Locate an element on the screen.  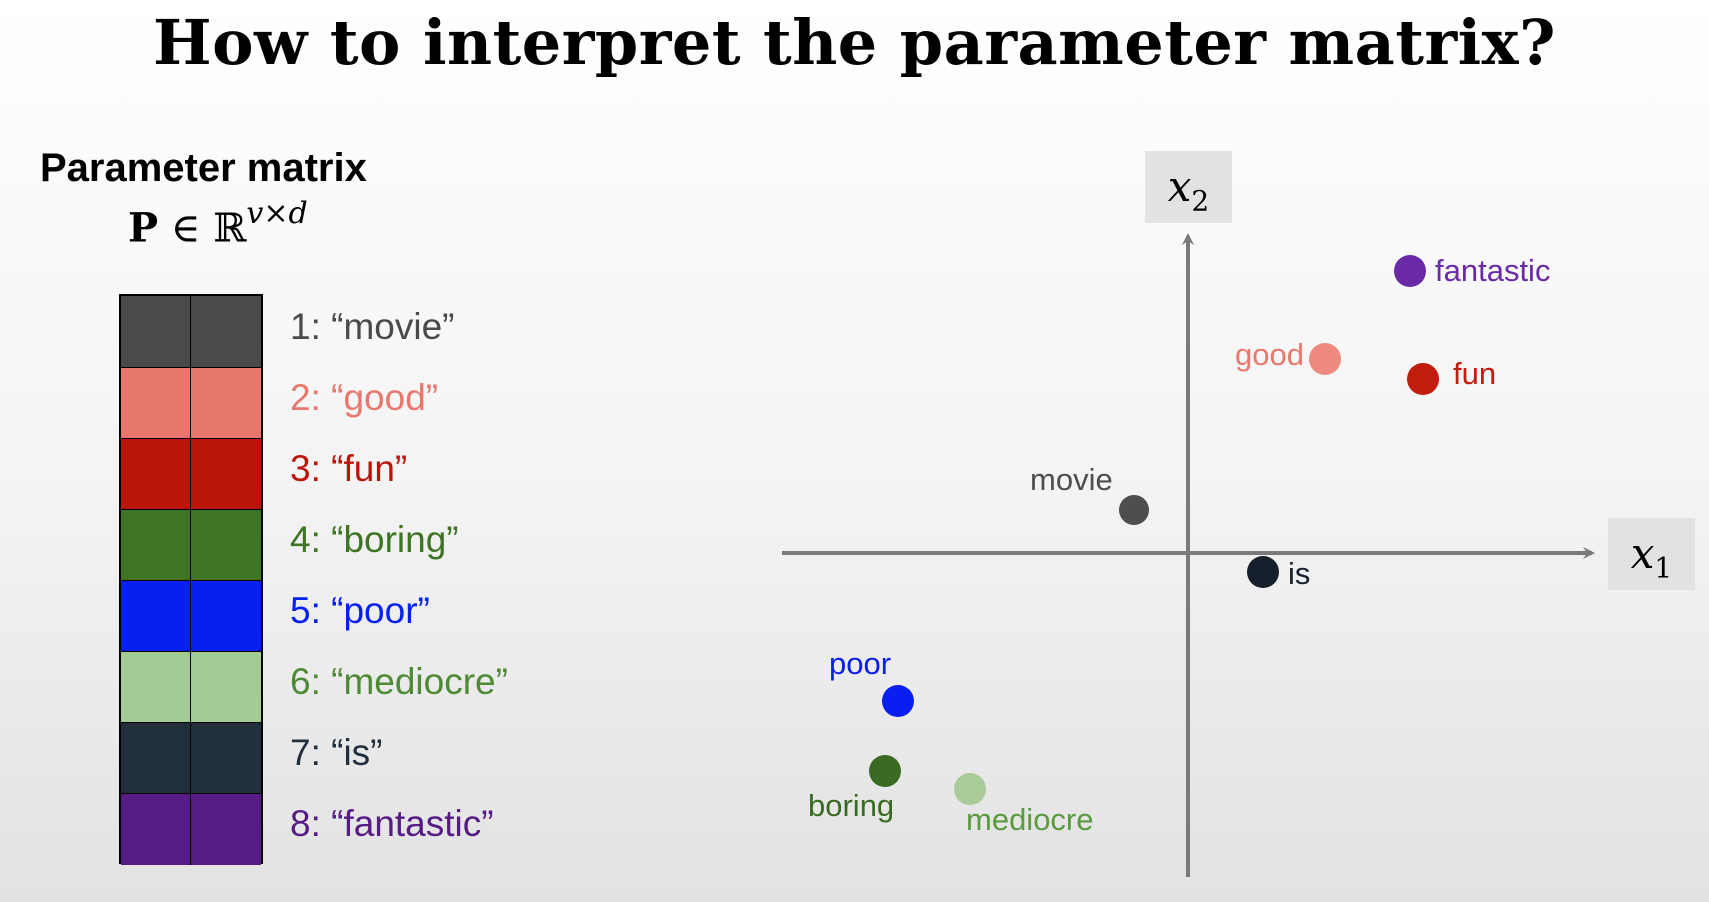
y-axis-label: x2 is located at coordinates (1188, 187).